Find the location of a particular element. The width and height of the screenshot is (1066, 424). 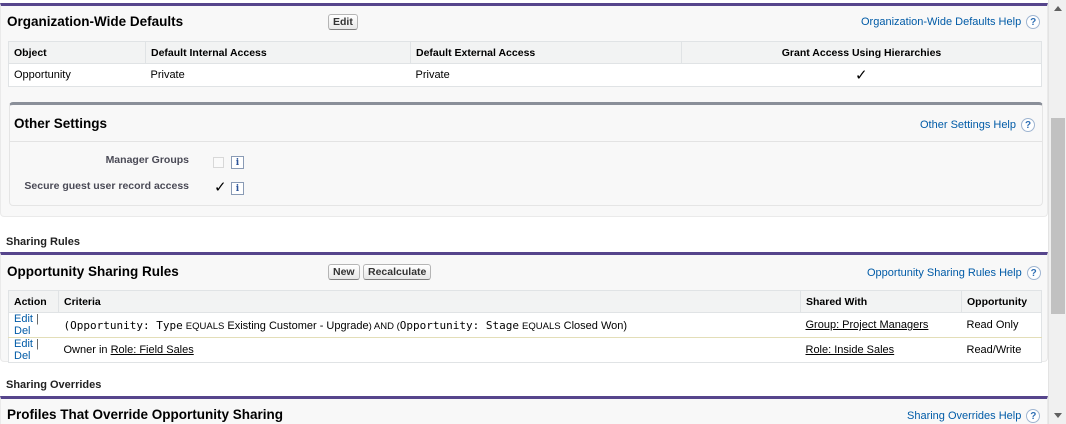

other-settings-help-link: Other Settings Help? is located at coordinates (977, 125).